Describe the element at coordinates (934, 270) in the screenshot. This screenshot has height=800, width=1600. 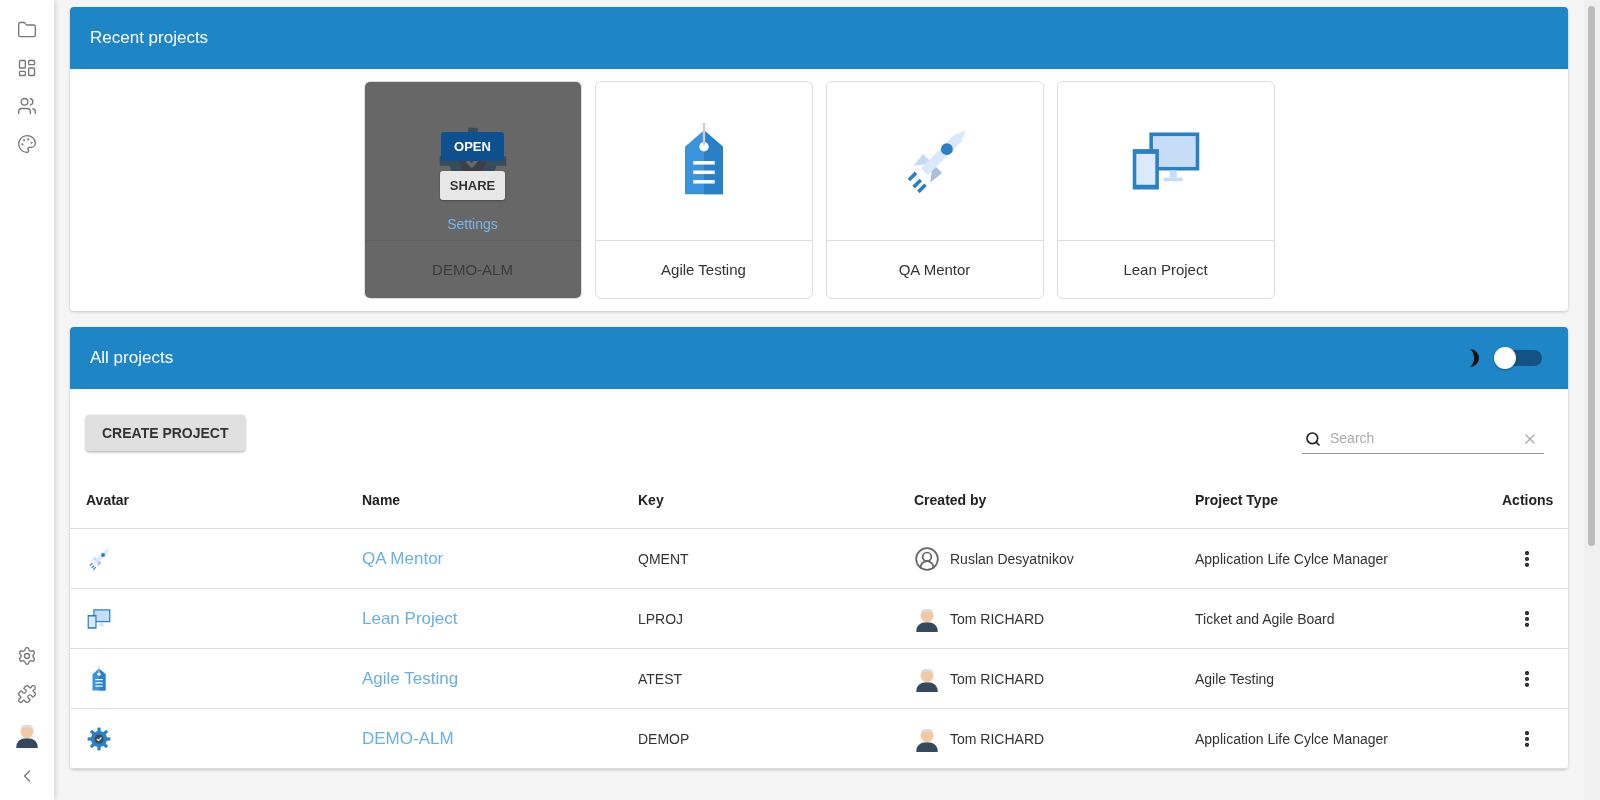
I see `project-name: QA Mentor` at that location.